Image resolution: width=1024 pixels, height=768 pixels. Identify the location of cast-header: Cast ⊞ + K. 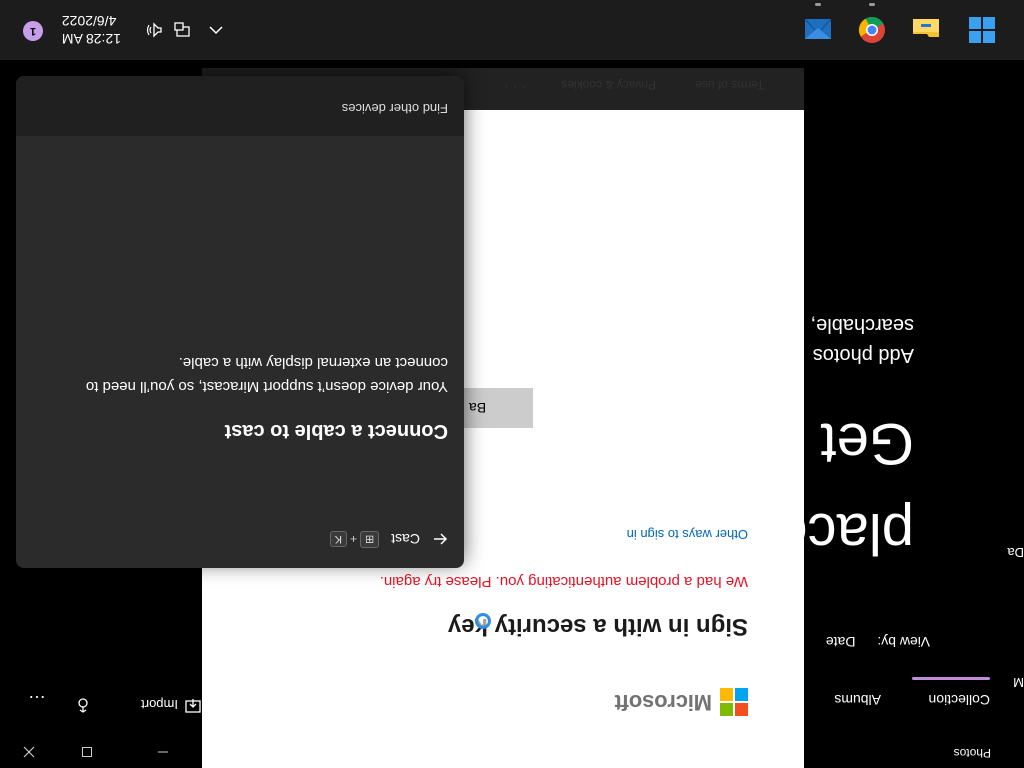
(388, 539).